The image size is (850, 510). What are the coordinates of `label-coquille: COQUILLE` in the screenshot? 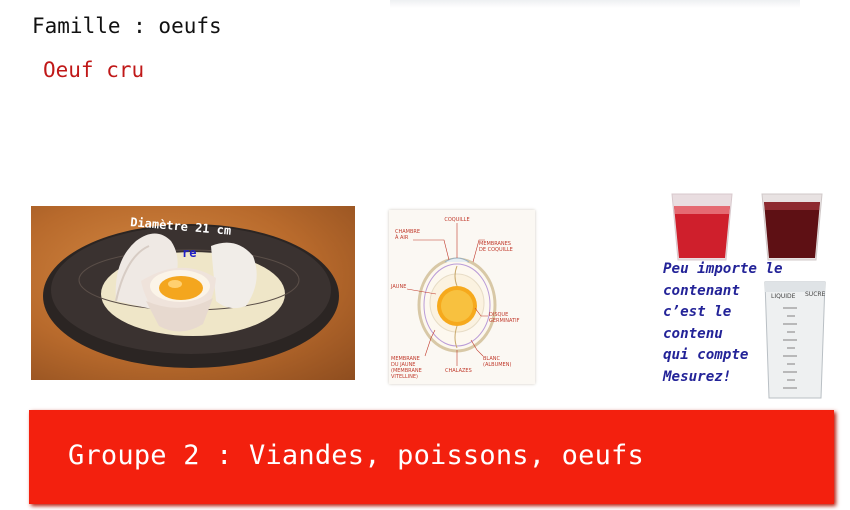 It's located at (456, 220).